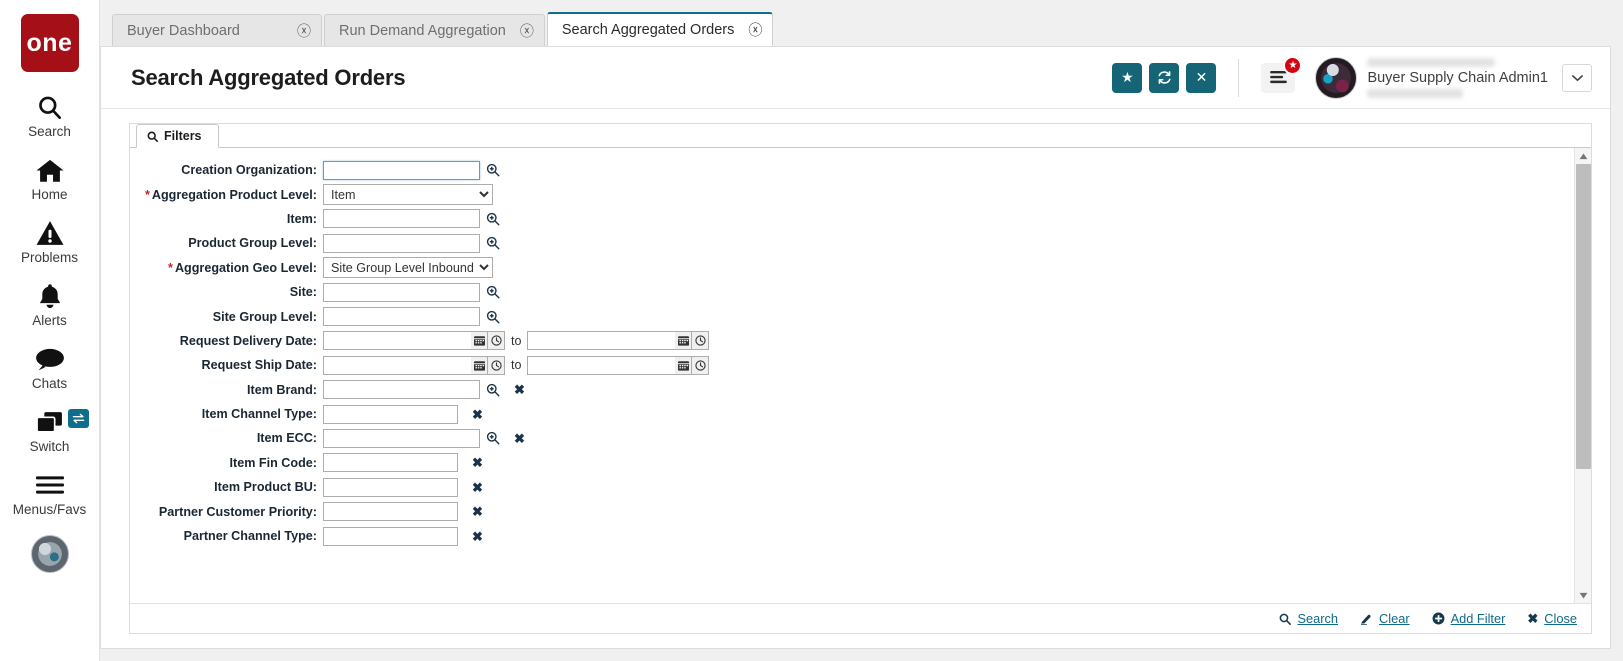 This screenshot has width=1623, height=661. Describe the element at coordinates (390, 414) in the screenshot. I see `item-channel-type-input` at that location.